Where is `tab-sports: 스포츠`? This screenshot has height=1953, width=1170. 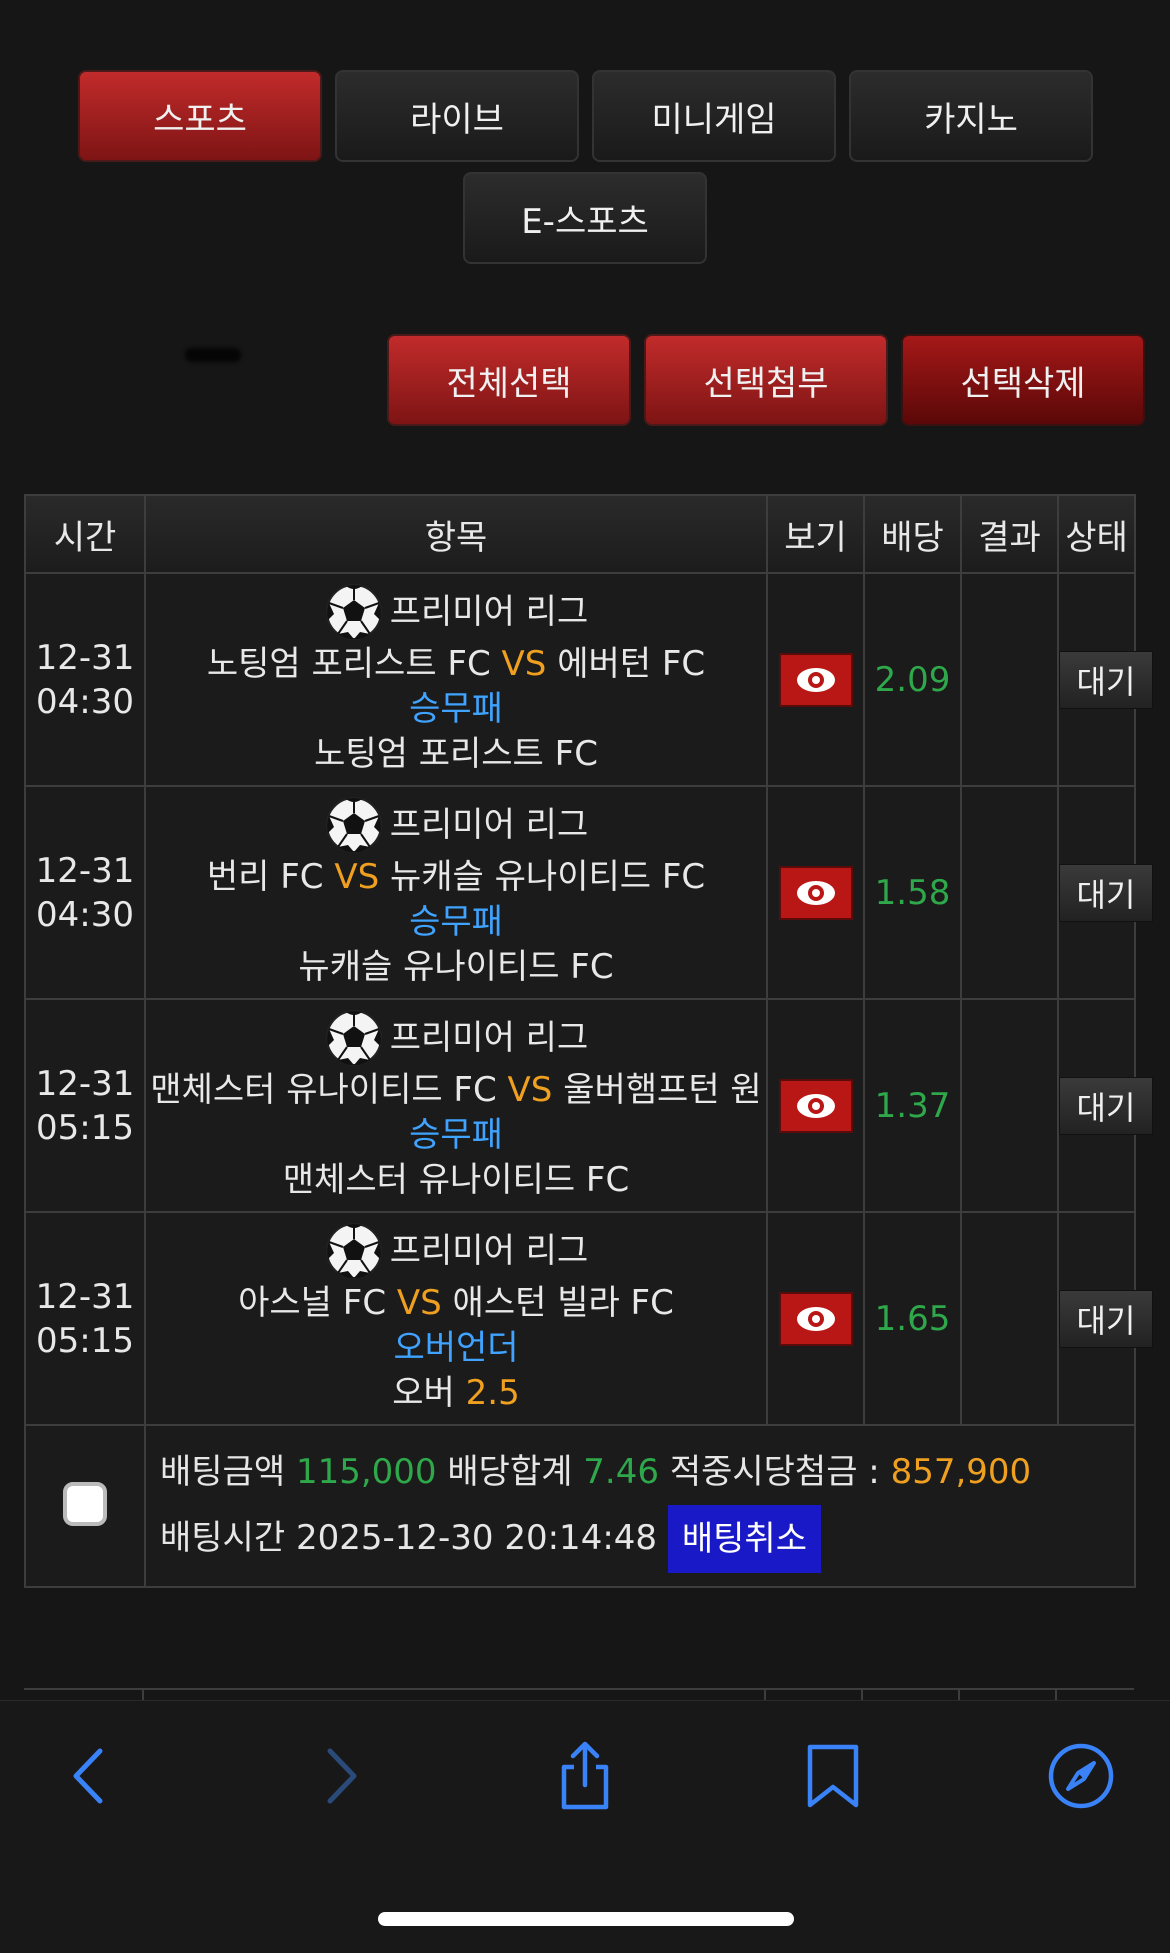
tab-sports: 스포츠 is located at coordinates (200, 116).